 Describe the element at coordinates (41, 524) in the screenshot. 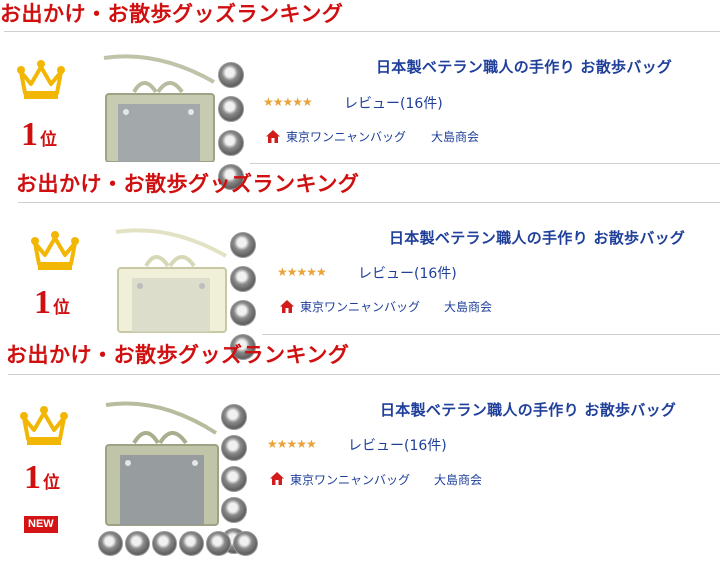

I see `new-badge: NEW` at that location.